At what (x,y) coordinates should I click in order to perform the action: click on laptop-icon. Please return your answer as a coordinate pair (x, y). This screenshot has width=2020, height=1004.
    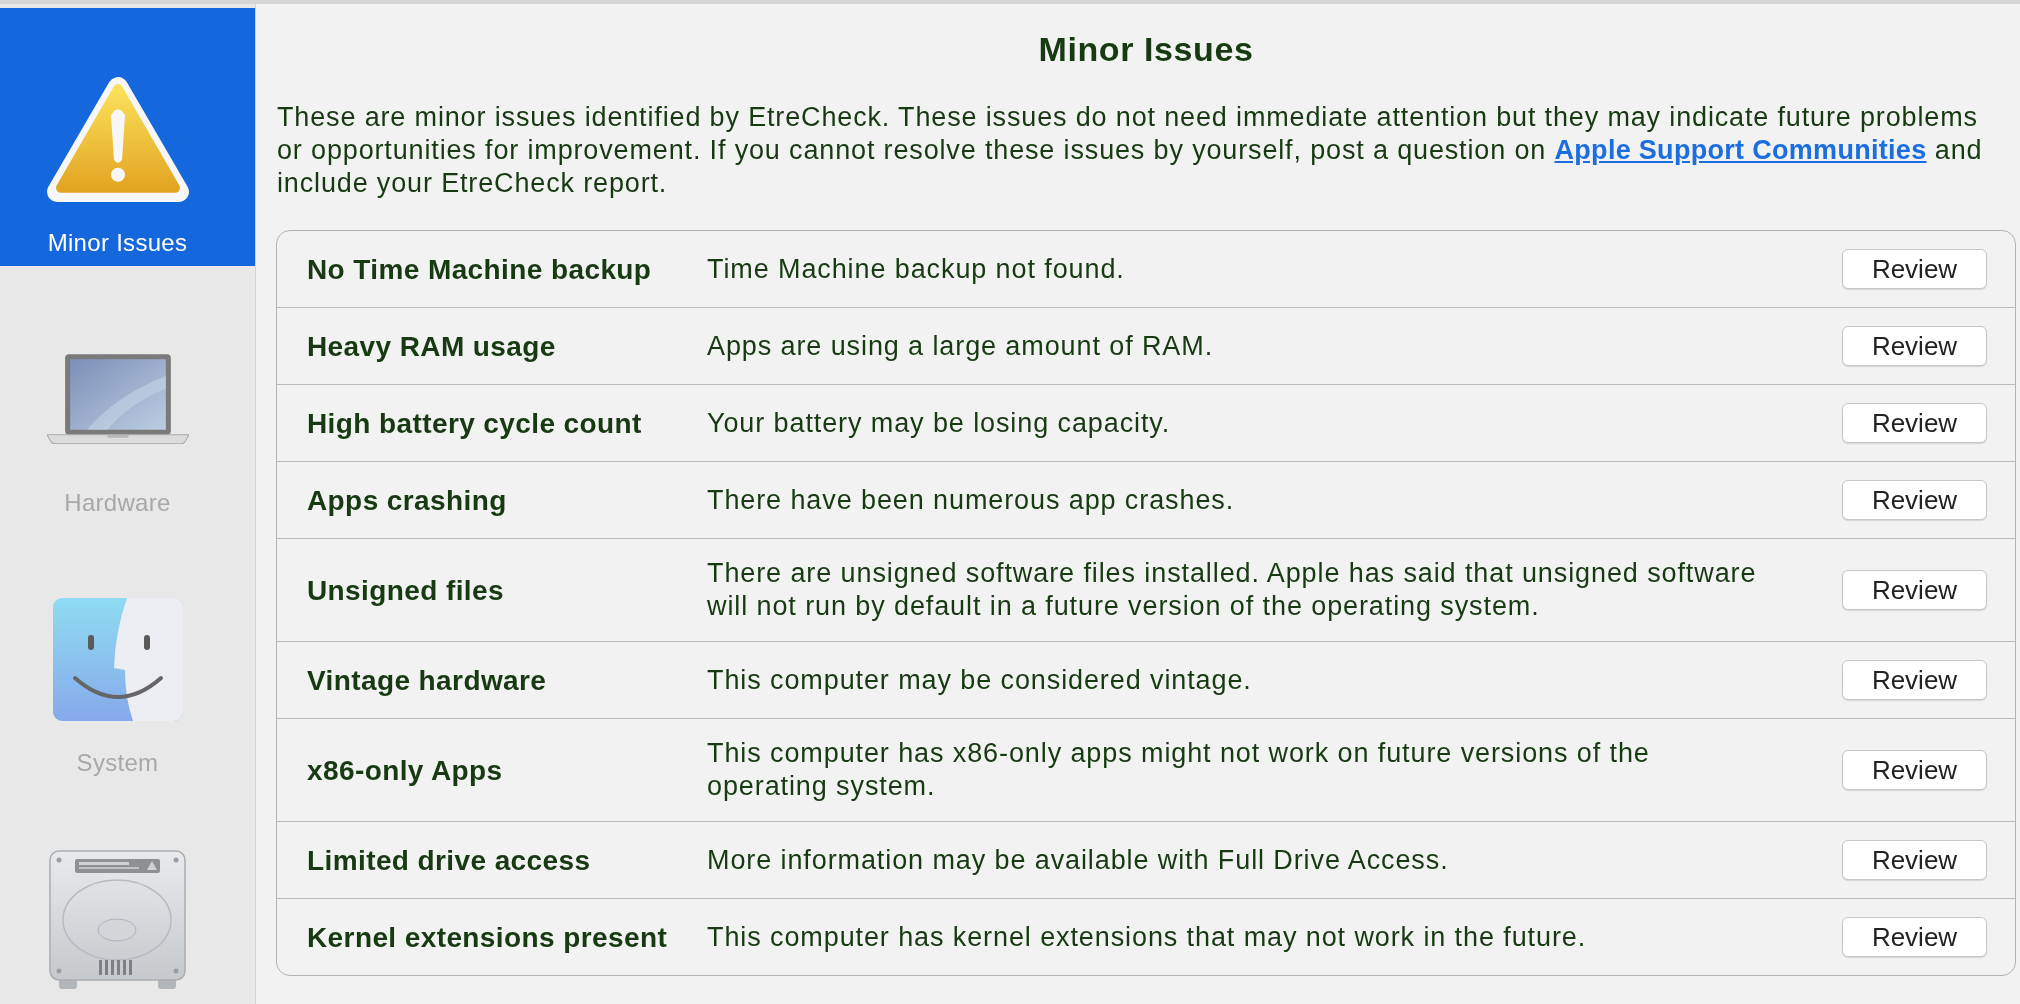
    Looking at the image, I should click on (117, 399).